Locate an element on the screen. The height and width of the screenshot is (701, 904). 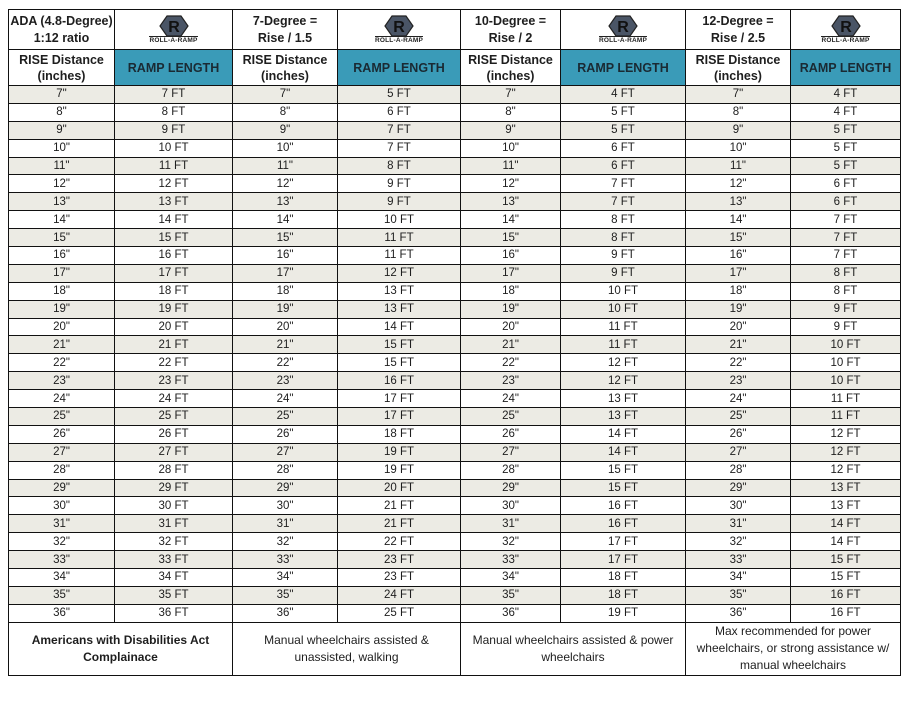
rise-cell: 32" is located at coordinates (285, 542).